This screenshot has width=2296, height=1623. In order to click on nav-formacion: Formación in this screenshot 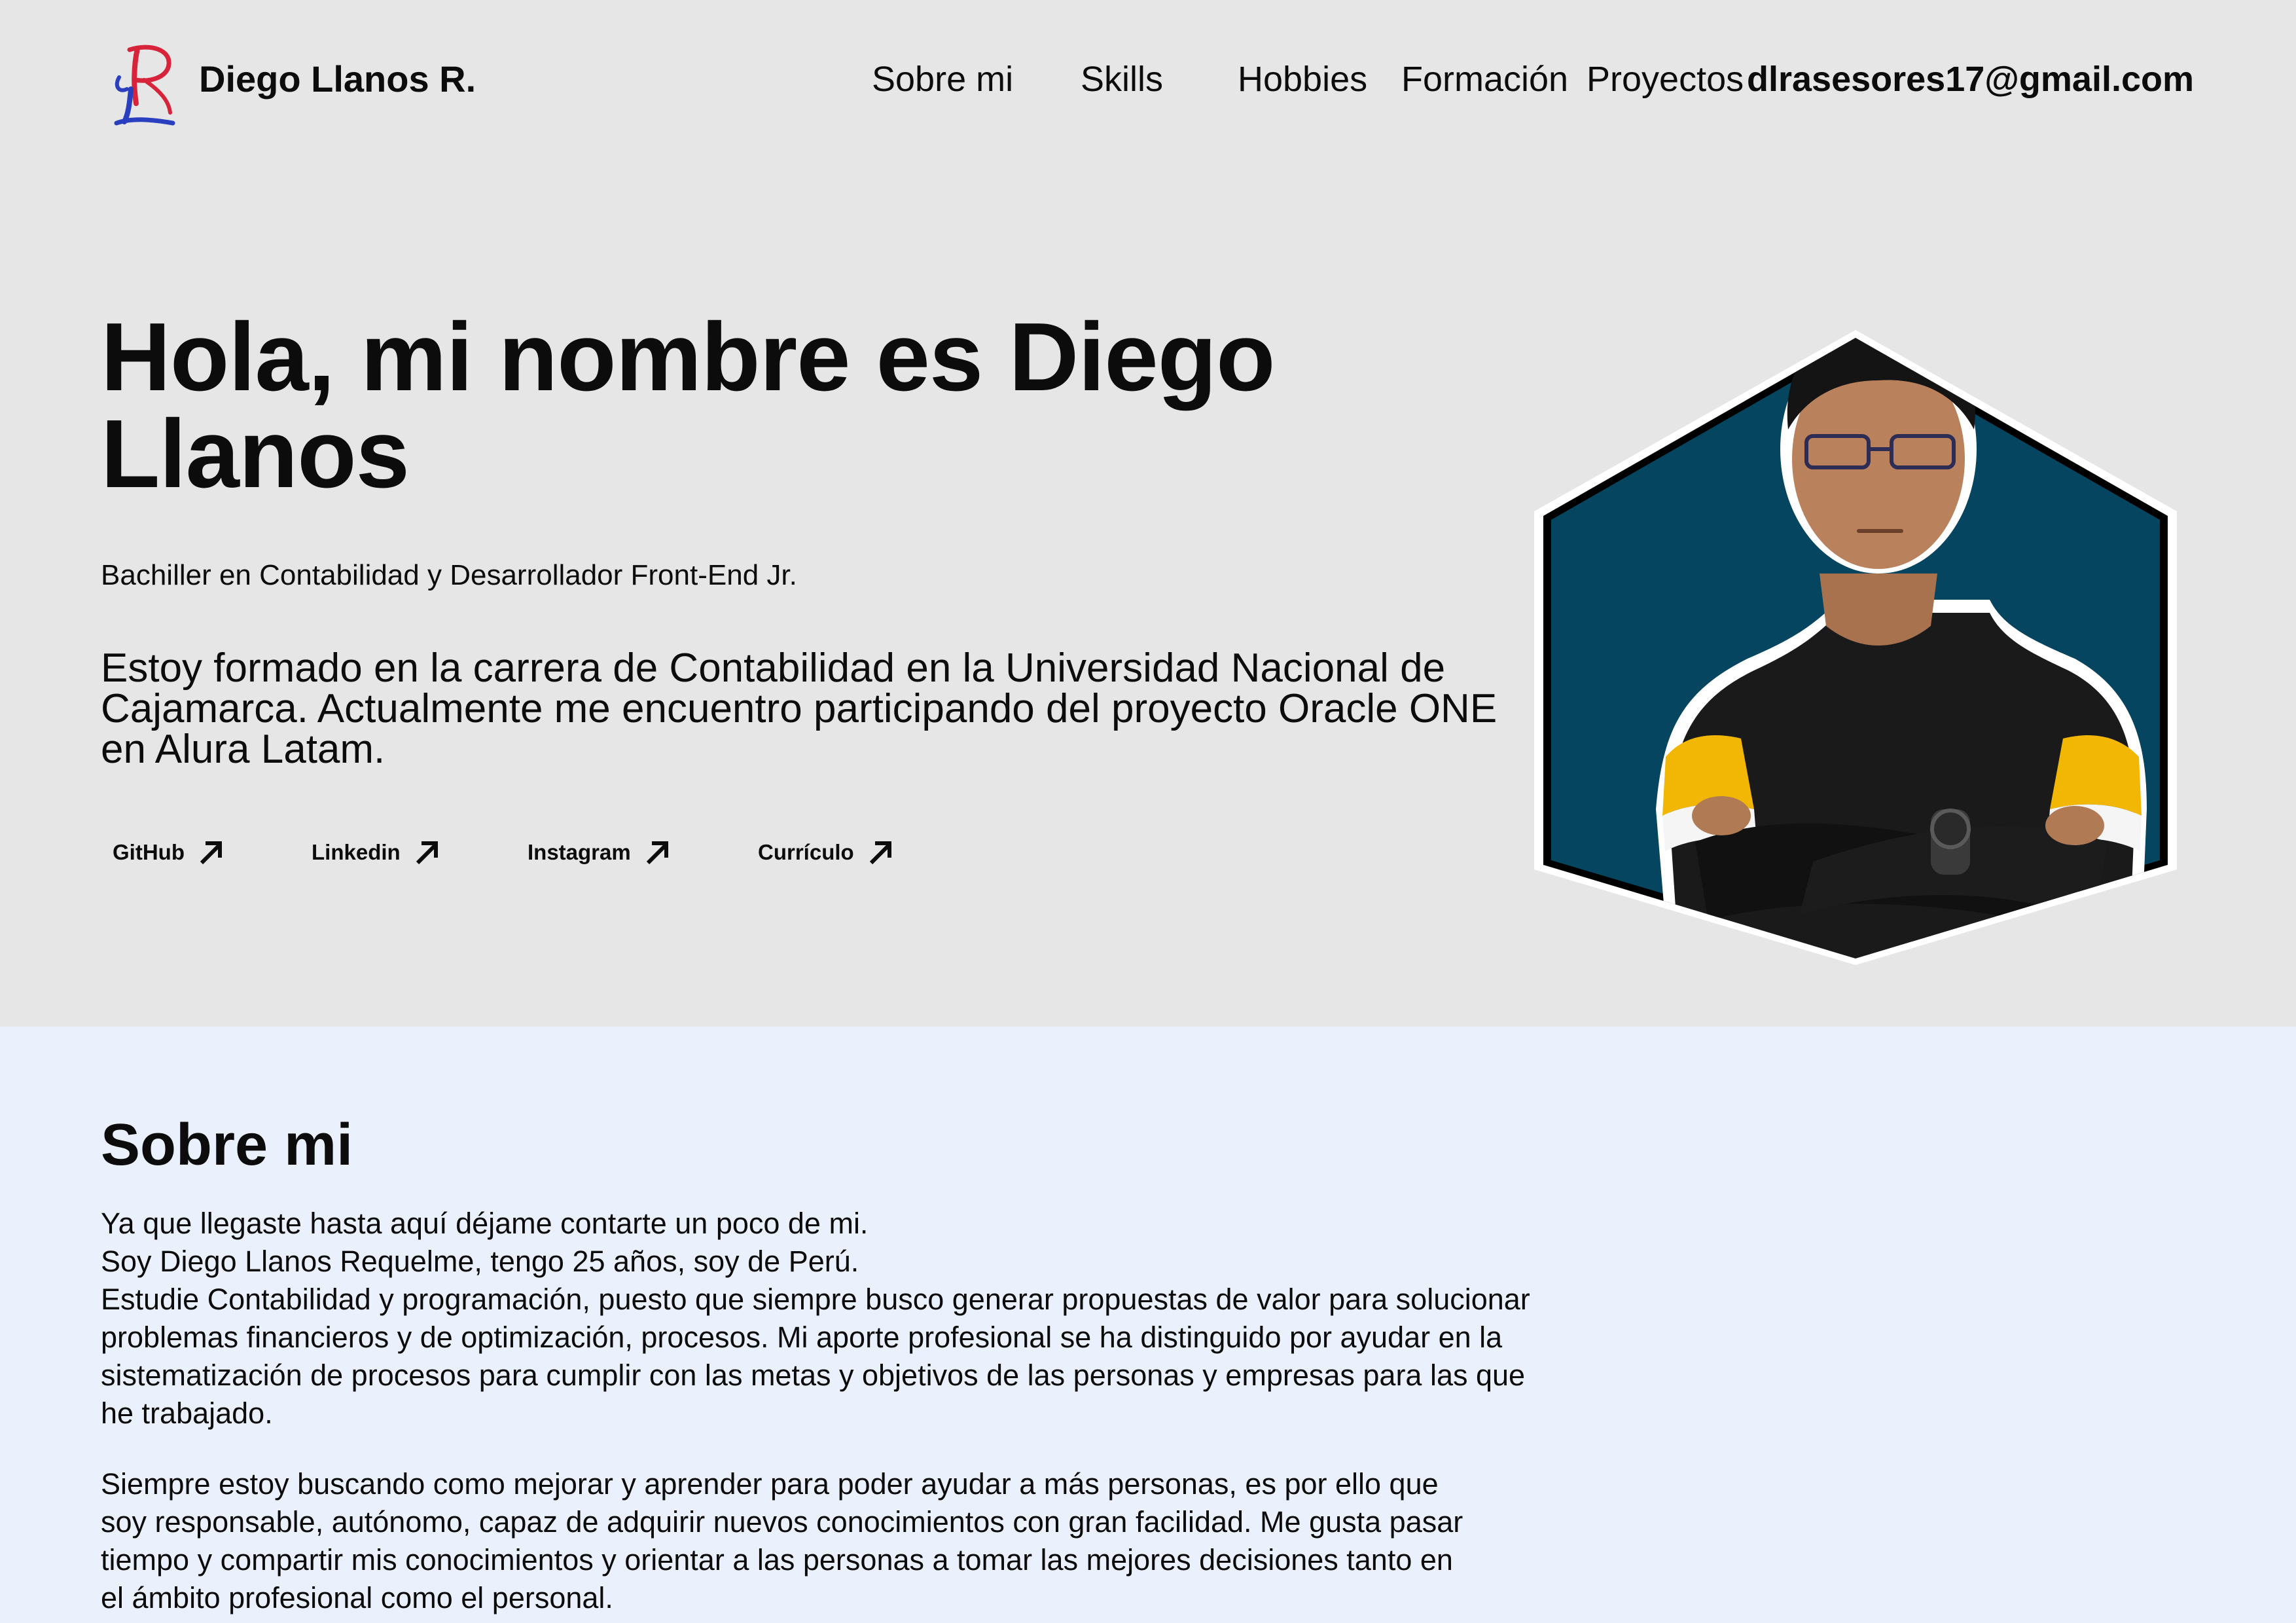, I will do `click(1484, 79)`.